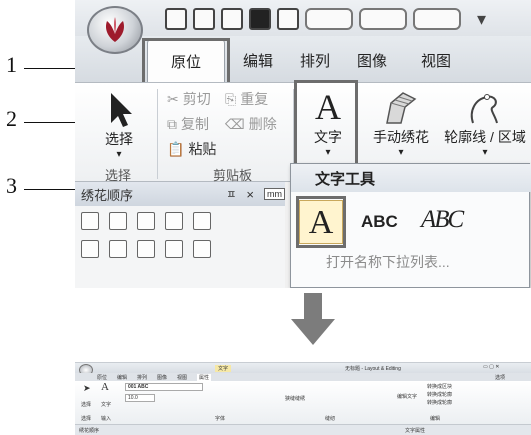 This screenshot has height=435, width=531. Describe the element at coordinates (122, 377) in the screenshot. I see `result-tab-edit: 编辑` at that location.